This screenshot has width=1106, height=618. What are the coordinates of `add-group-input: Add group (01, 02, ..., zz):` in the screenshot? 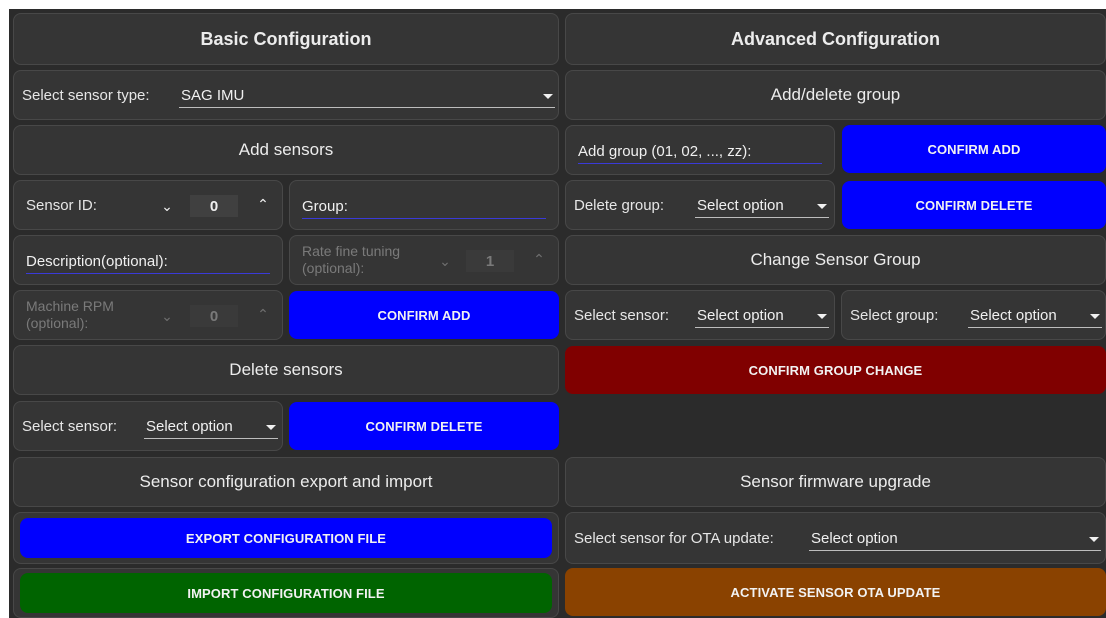 It's located at (700, 152).